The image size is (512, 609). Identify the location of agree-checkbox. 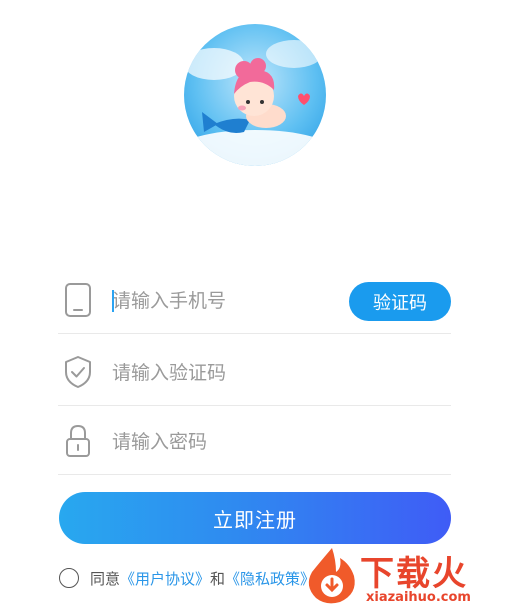
(69, 578).